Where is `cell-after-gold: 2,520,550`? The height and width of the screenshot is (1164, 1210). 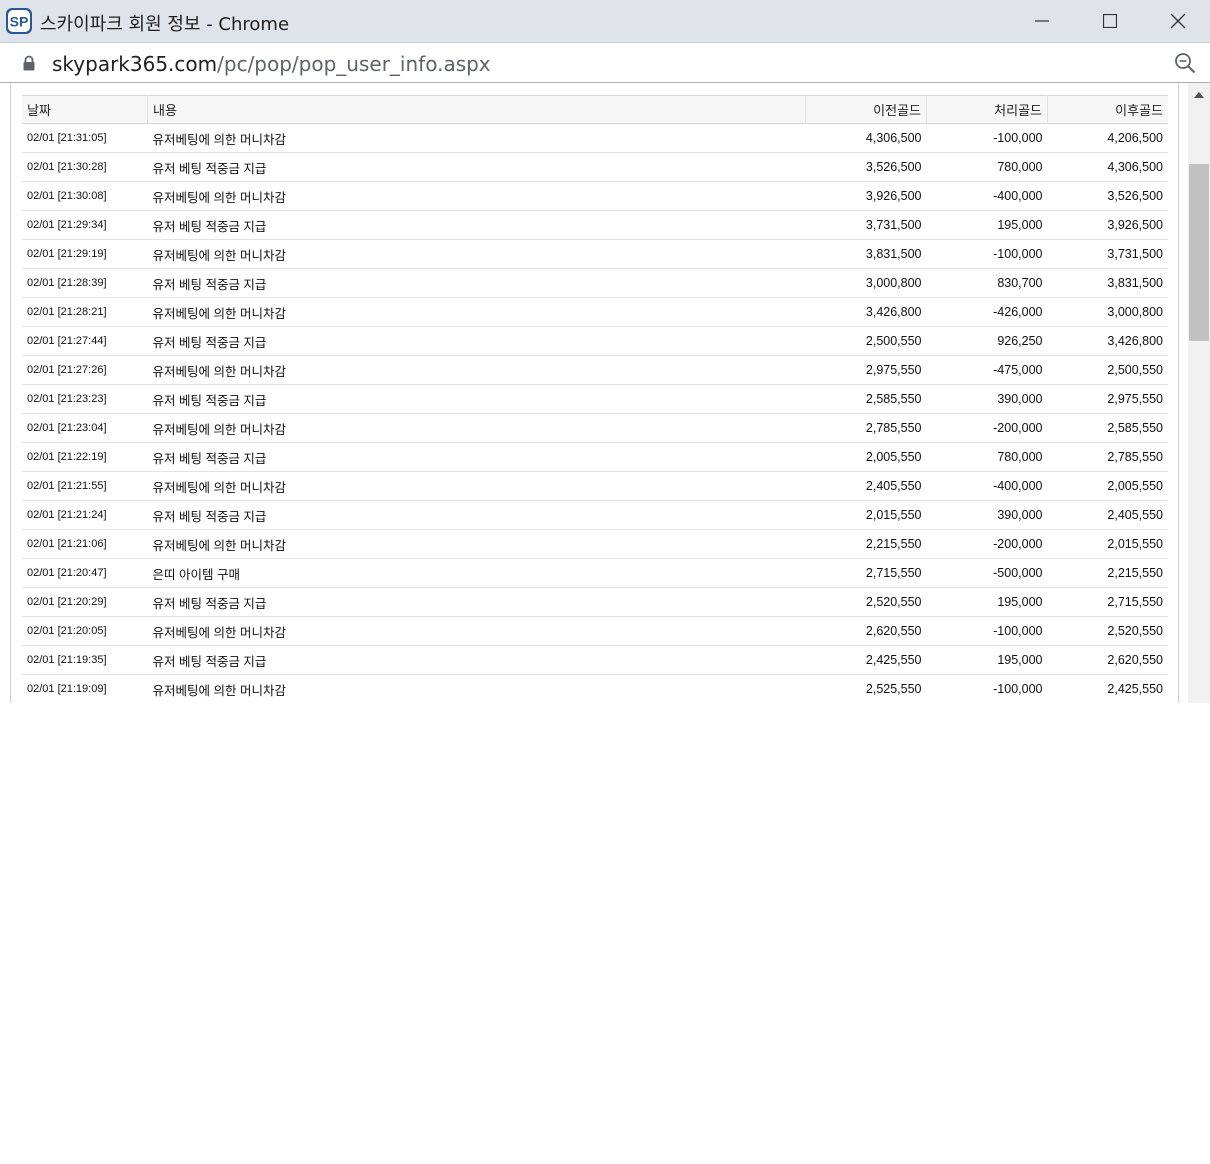 cell-after-gold: 2,520,550 is located at coordinates (1107, 631).